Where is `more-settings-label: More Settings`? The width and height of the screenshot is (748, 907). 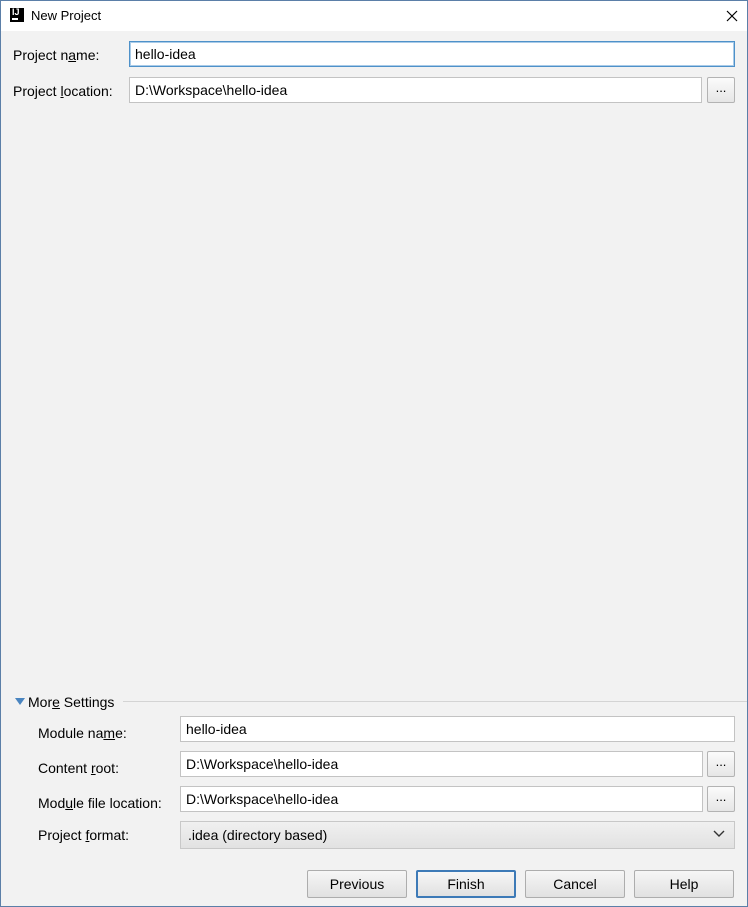 more-settings-label: More Settings is located at coordinates (71, 702).